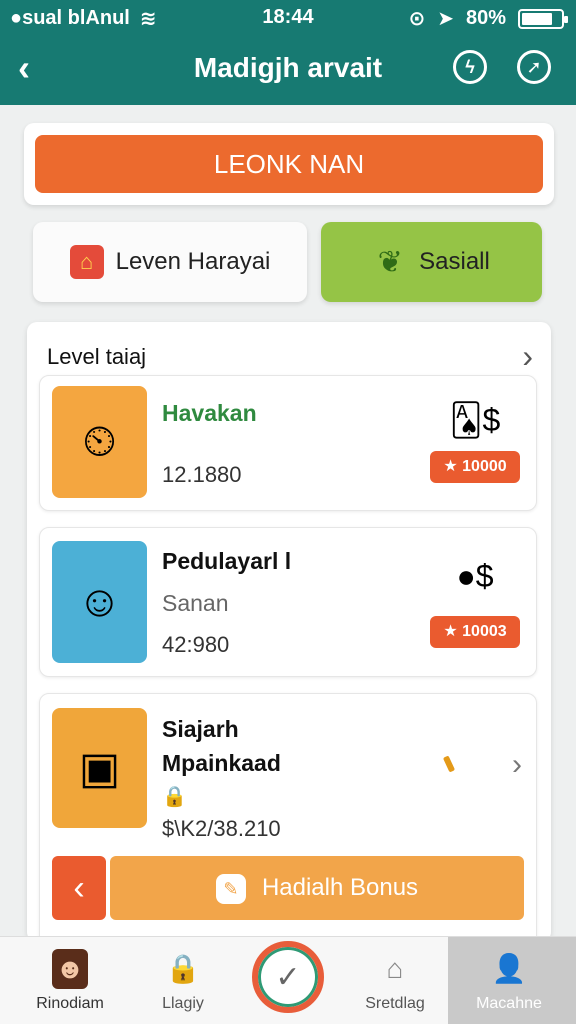 Image resolution: width=576 pixels, height=1024 pixels. Describe the element at coordinates (183, 1003) in the screenshot. I see `tab-label: Llagiy` at that location.